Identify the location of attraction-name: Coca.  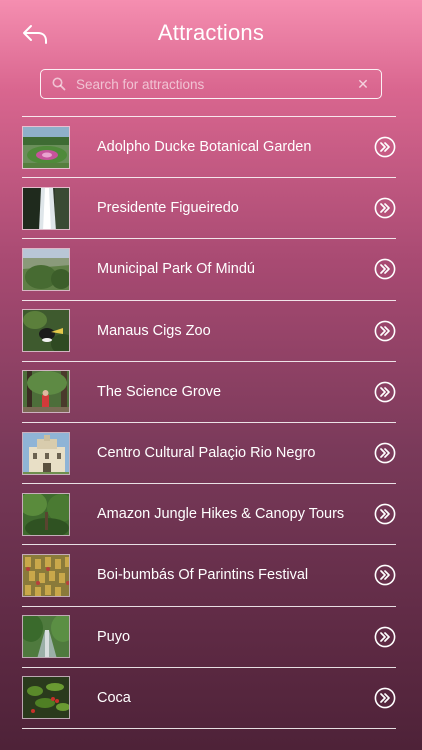
(114, 697).